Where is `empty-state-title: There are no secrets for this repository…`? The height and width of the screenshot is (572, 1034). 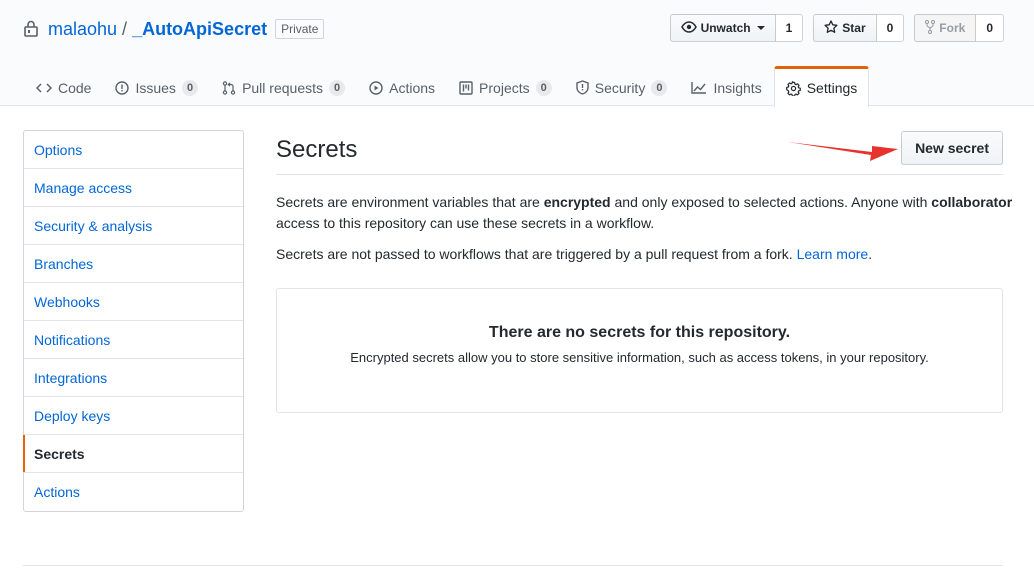 empty-state-title: There are no secrets for this repository… is located at coordinates (639, 332).